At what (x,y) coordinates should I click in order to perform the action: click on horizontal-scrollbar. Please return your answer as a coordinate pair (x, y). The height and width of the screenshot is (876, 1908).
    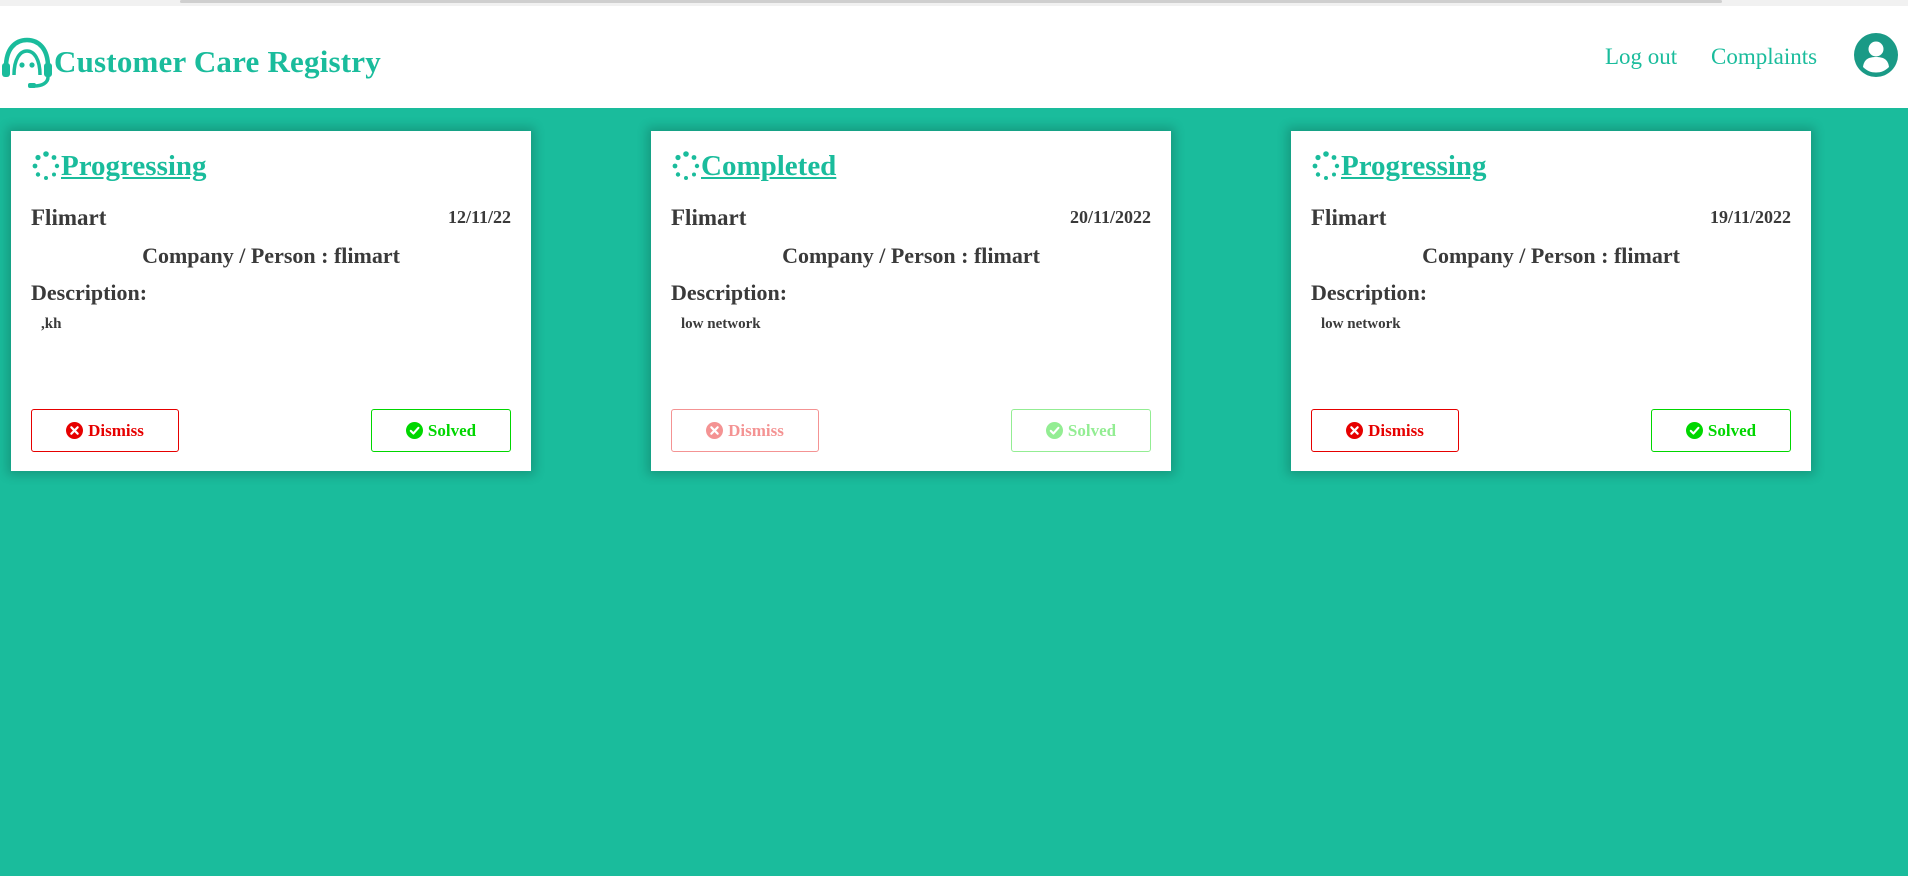
    Looking at the image, I should click on (951, 1).